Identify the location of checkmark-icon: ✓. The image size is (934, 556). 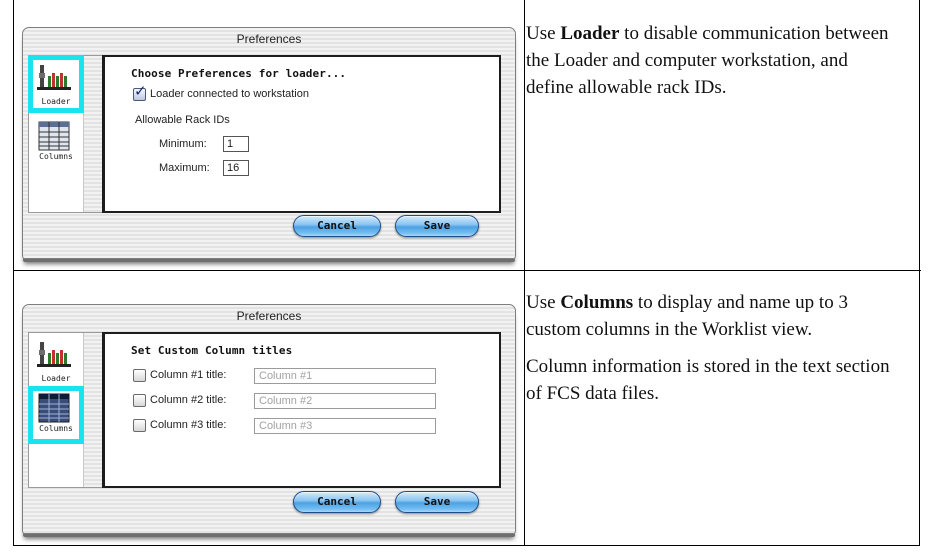
(140, 91).